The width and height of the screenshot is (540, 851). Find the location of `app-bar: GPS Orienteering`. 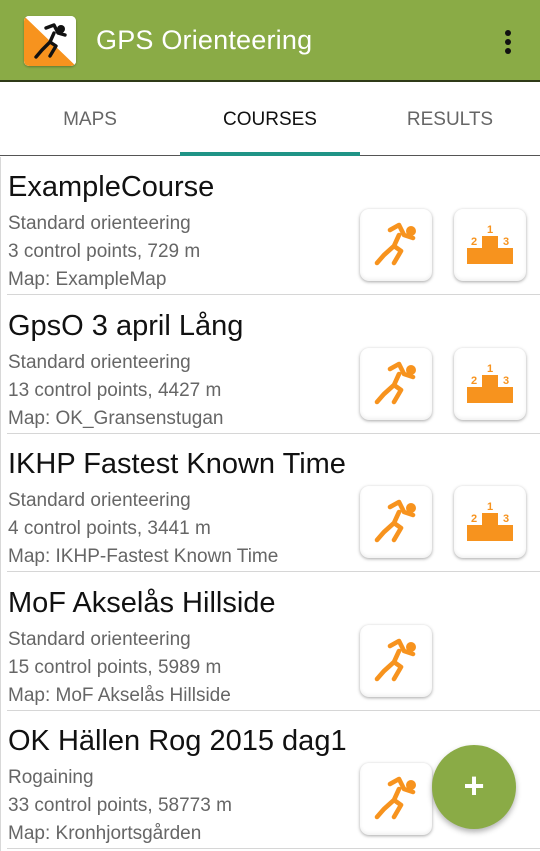

app-bar: GPS Orienteering is located at coordinates (270, 41).